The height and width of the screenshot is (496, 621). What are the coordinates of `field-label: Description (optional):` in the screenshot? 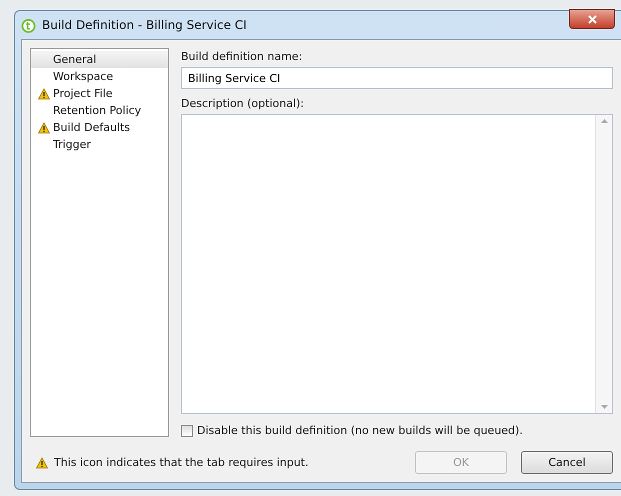 It's located at (243, 103).